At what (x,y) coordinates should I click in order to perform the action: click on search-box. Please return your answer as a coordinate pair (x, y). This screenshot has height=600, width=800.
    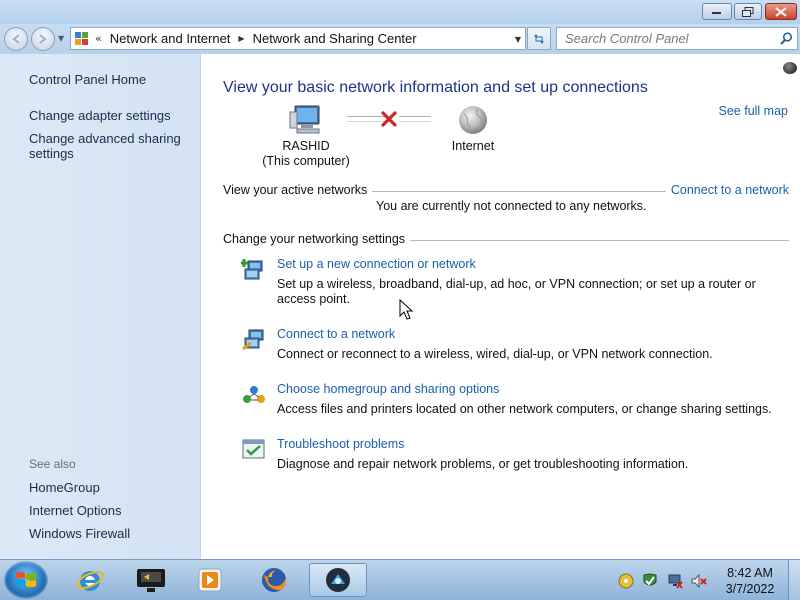
    Looking at the image, I should click on (677, 38).